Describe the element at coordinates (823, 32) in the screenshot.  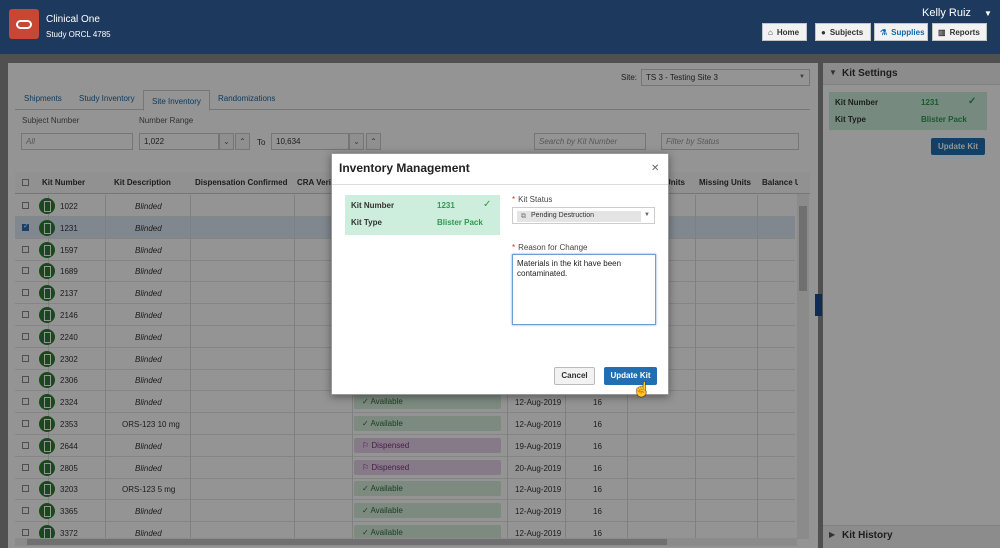
I see `user-icon: ●` at that location.